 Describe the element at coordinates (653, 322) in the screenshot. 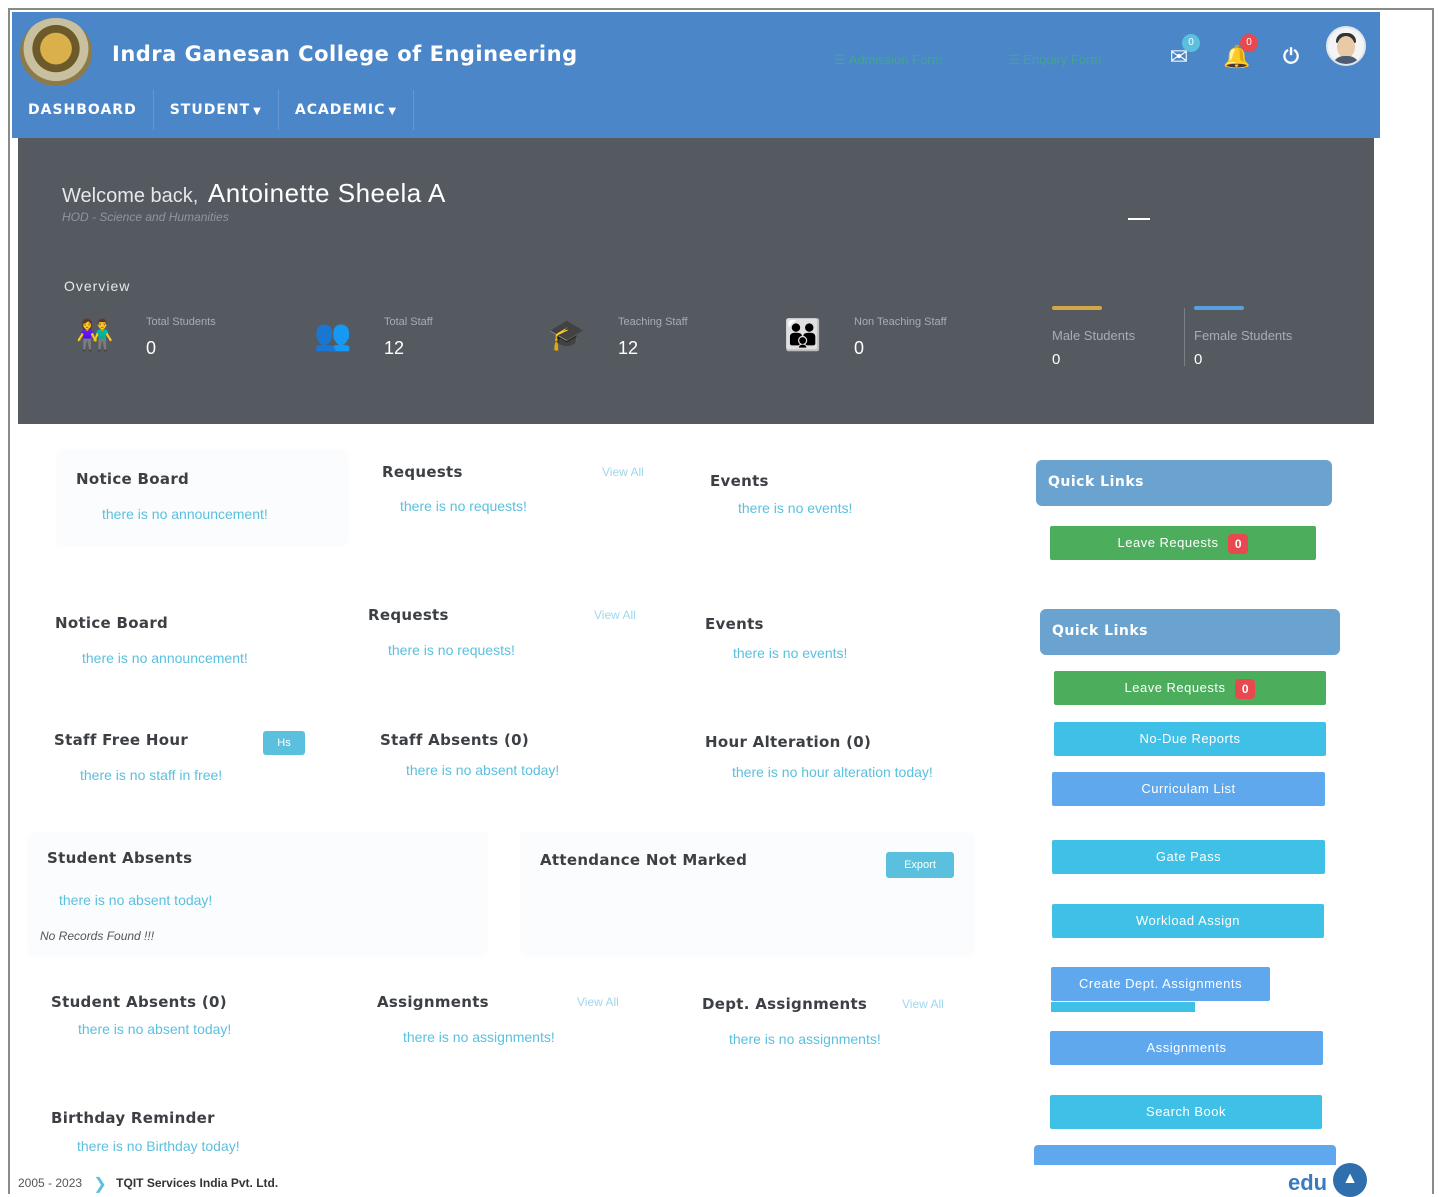

I see `stat-label: Teaching Staff` at that location.